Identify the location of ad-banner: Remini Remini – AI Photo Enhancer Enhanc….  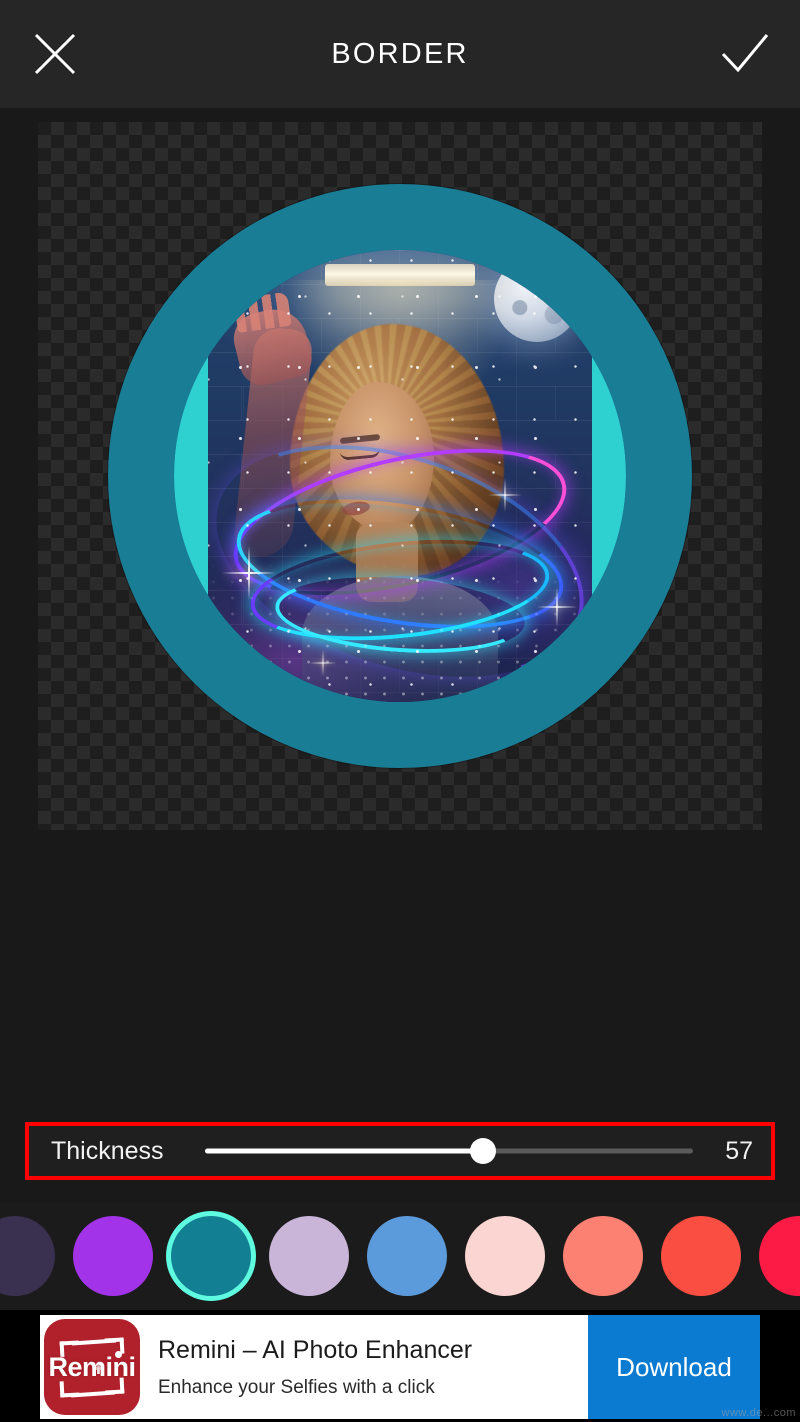
(400, 1366).